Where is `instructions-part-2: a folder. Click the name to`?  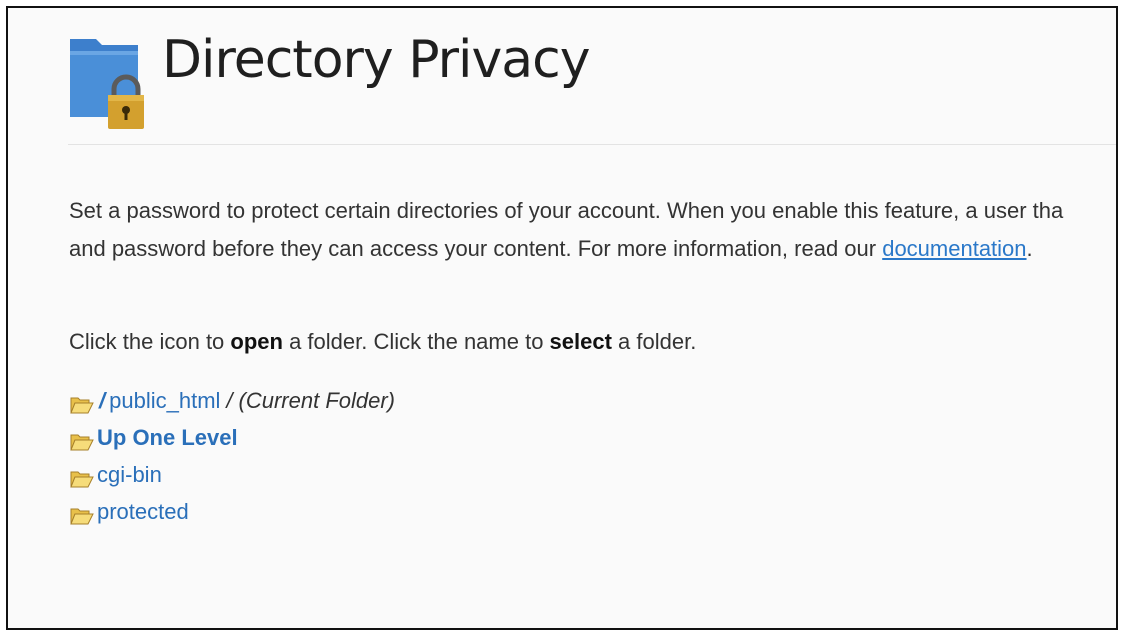
instructions-part-2: a folder. Click the name to is located at coordinates (416, 341).